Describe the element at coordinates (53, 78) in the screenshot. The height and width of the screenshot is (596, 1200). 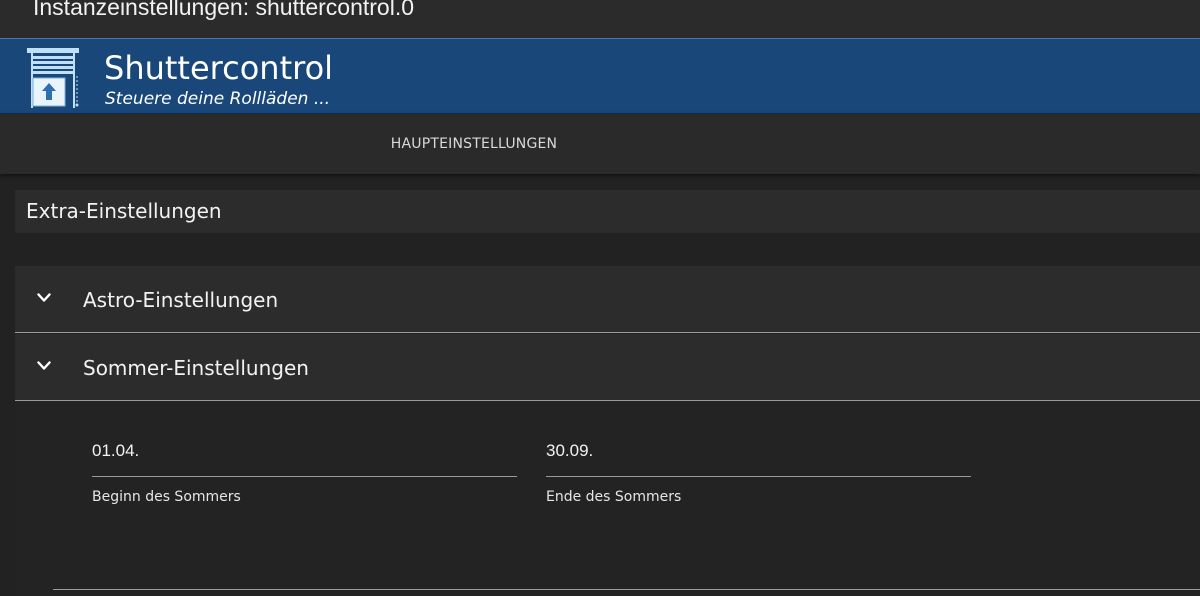
I see `window-shutter-up-icon` at that location.